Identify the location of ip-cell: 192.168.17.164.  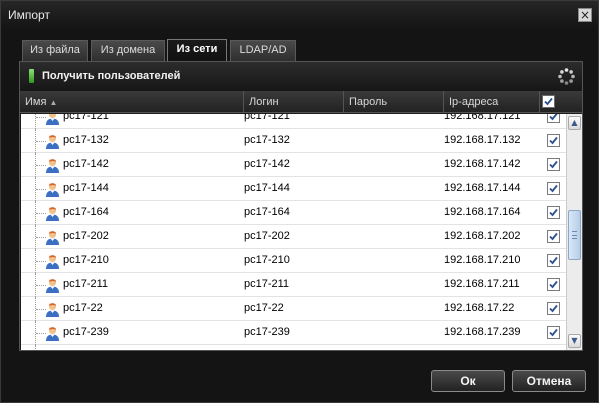
(482, 212).